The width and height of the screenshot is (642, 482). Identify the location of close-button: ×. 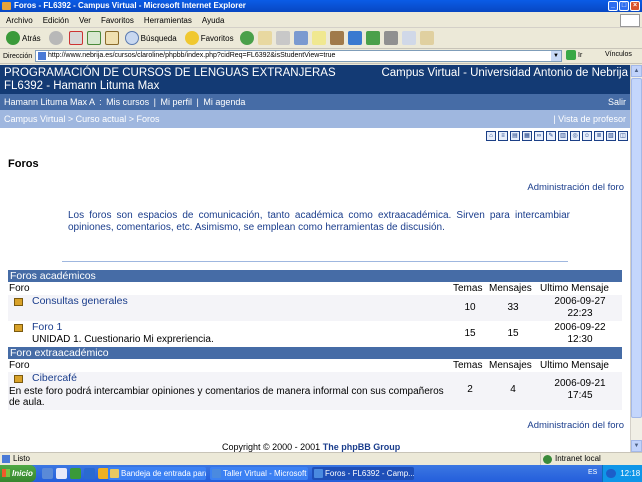
(635, 6).